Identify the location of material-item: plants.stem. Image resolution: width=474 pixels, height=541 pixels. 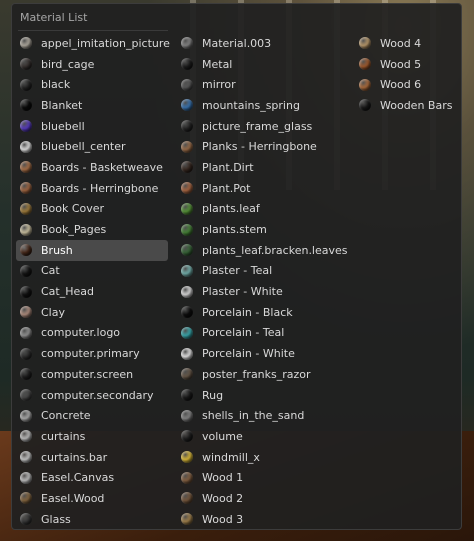
(263, 229).